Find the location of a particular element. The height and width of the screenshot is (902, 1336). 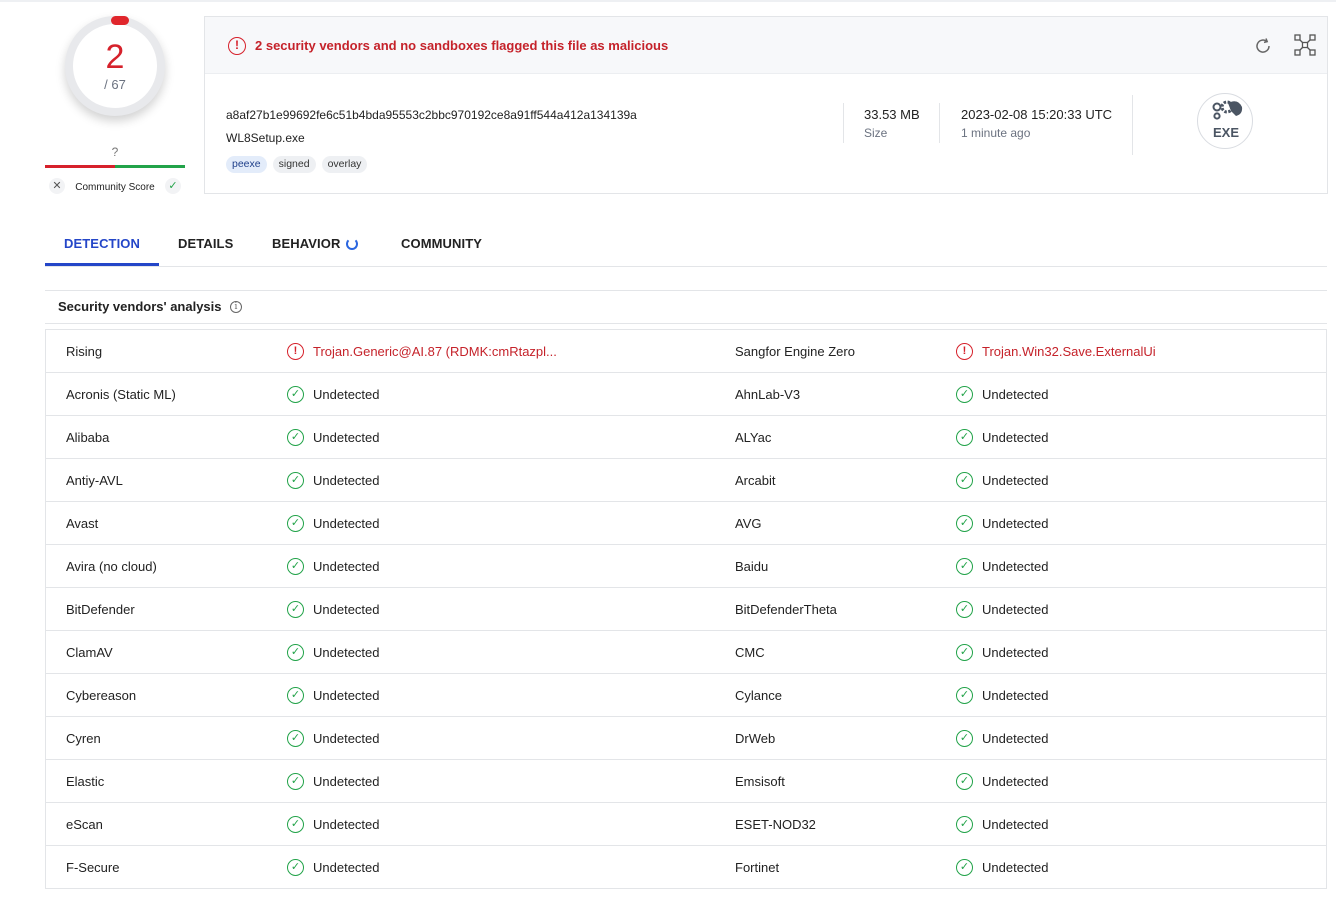

vendor-name: Emsisoft is located at coordinates (760, 781).